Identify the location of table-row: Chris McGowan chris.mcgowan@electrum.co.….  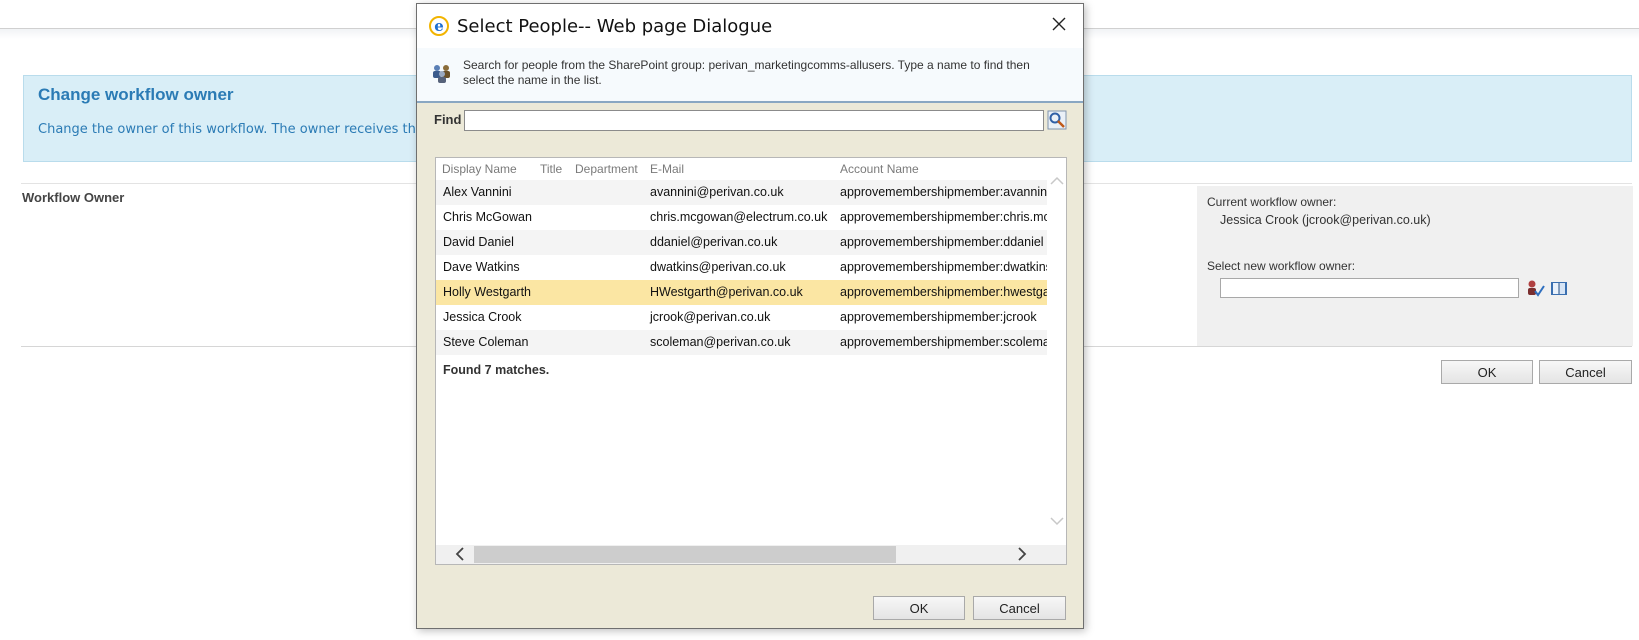
(742, 217).